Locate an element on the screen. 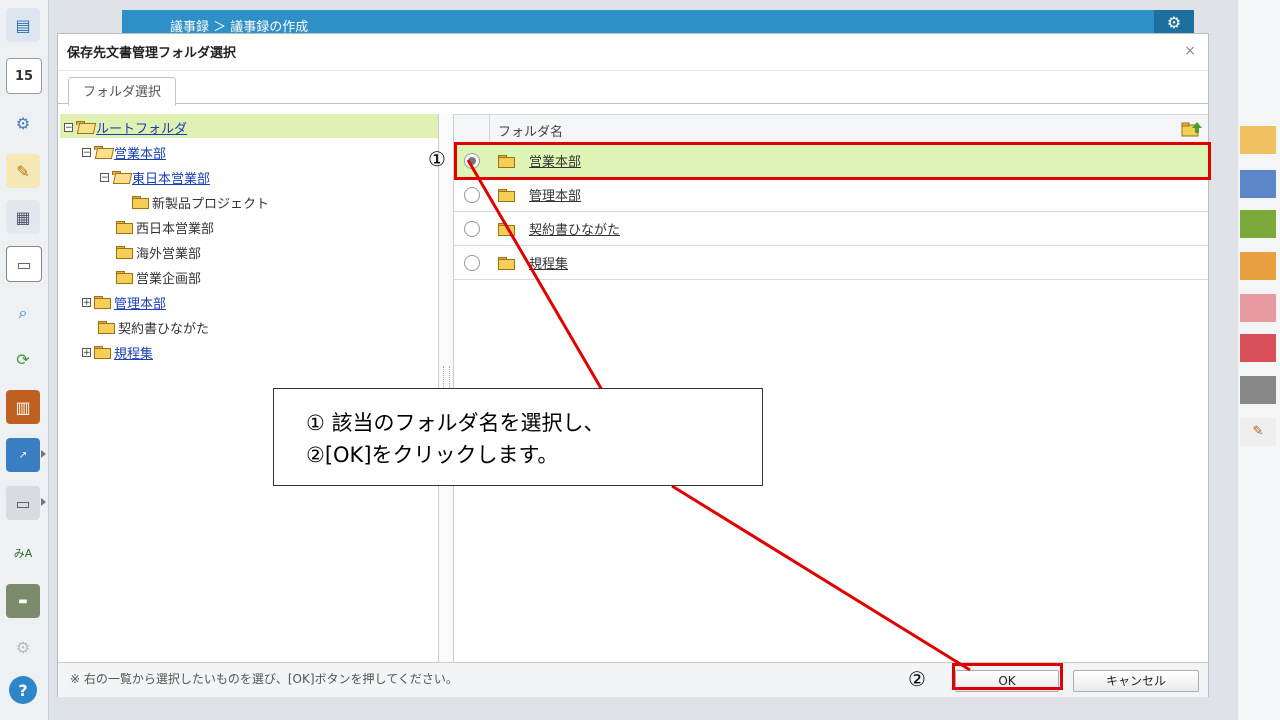 The width and height of the screenshot is (1280, 720). memo-icon: ✎ is located at coordinates (23, 171).